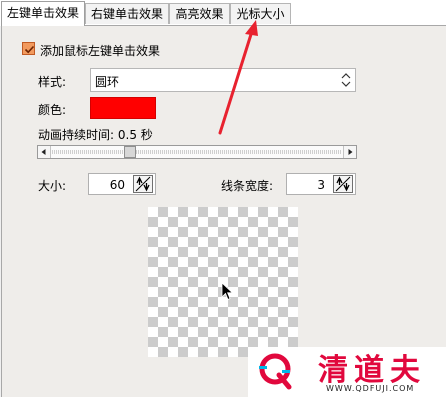  I want to click on line-width-stepper, so click(343, 184).